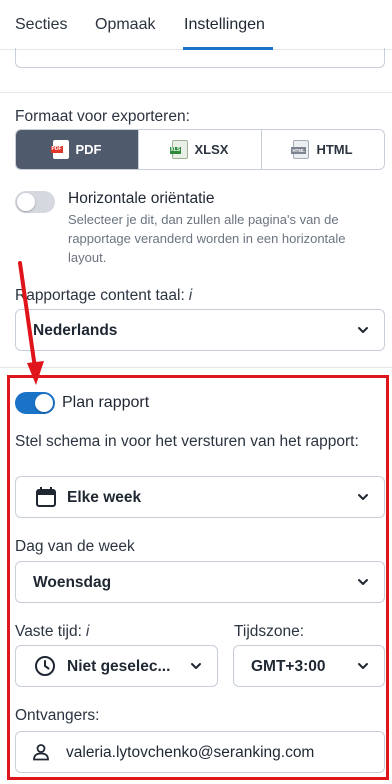 The image size is (392, 784). I want to click on tab-secties: Secties, so click(41, 25).